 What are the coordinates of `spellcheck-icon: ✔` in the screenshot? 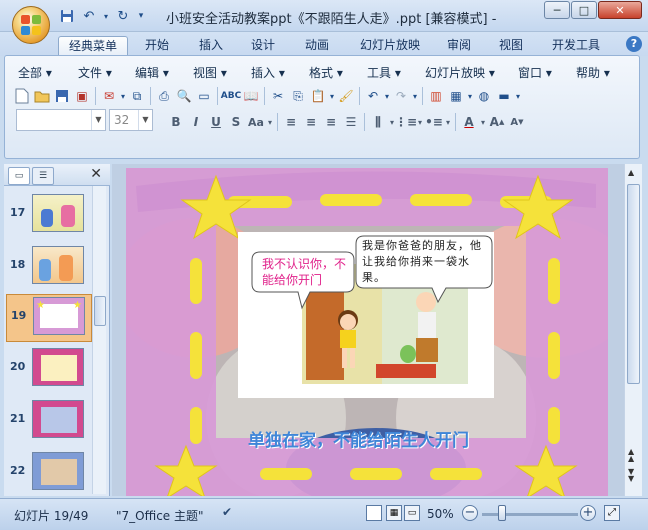 It's located at (230, 513).